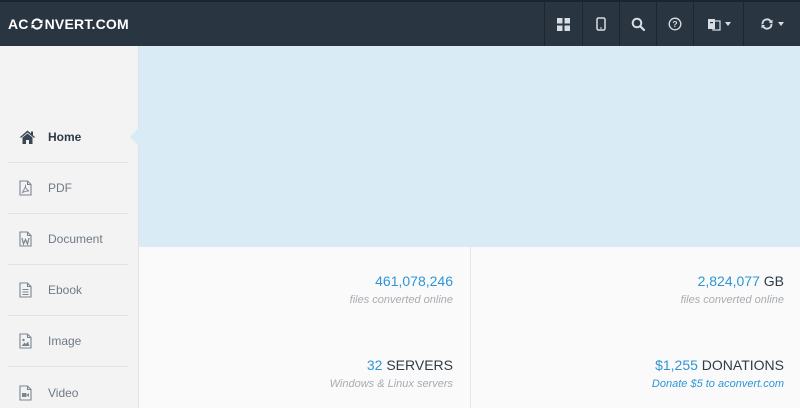  What do you see at coordinates (676, 365) in the screenshot?
I see `stat-number: $1,255` at bounding box center [676, 365].